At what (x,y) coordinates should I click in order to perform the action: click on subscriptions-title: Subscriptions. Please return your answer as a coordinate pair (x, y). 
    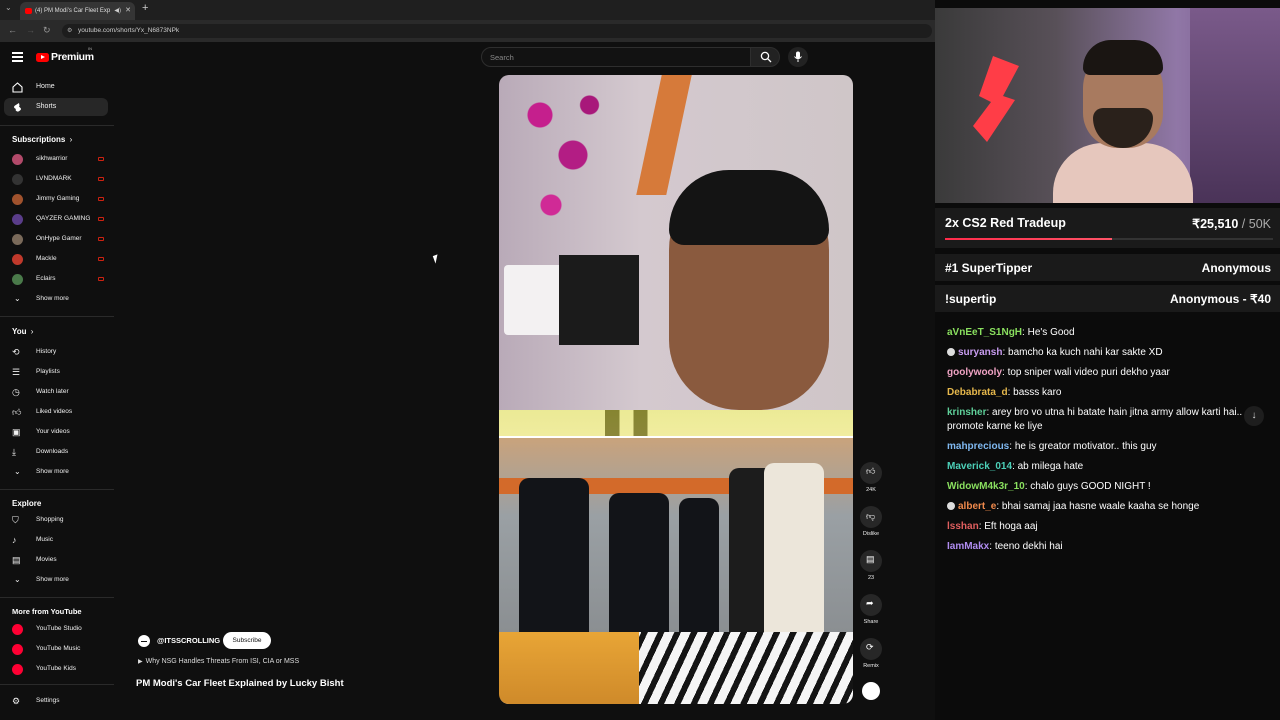
    Looking at the image, I should click on (39, 139).